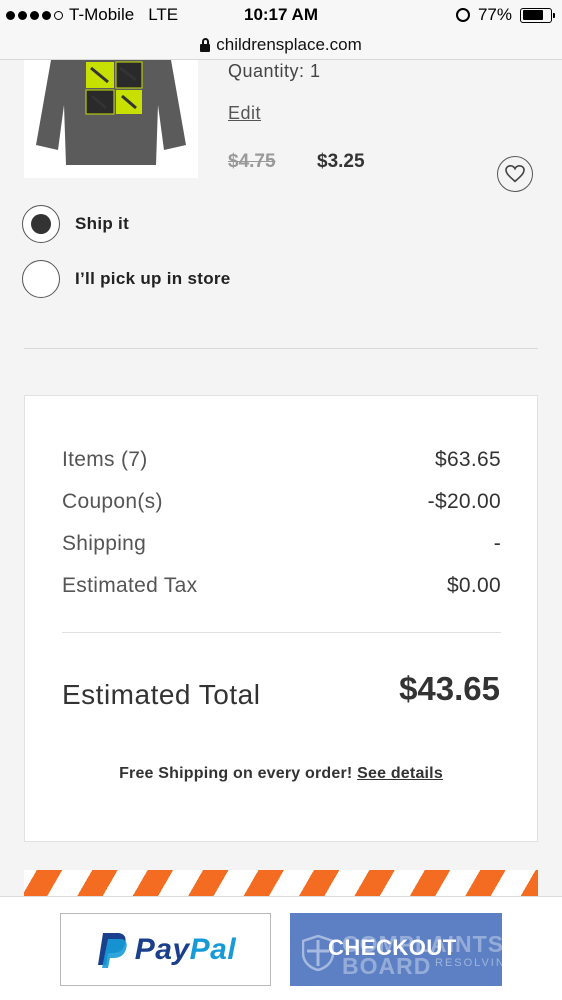  I want to click on pickup-label: I’ll pick up in store, so click(153, 278).